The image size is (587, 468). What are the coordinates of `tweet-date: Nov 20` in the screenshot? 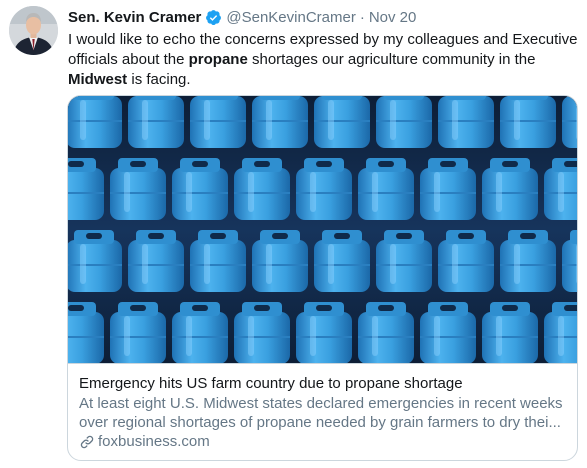 It's located at (393, 17).